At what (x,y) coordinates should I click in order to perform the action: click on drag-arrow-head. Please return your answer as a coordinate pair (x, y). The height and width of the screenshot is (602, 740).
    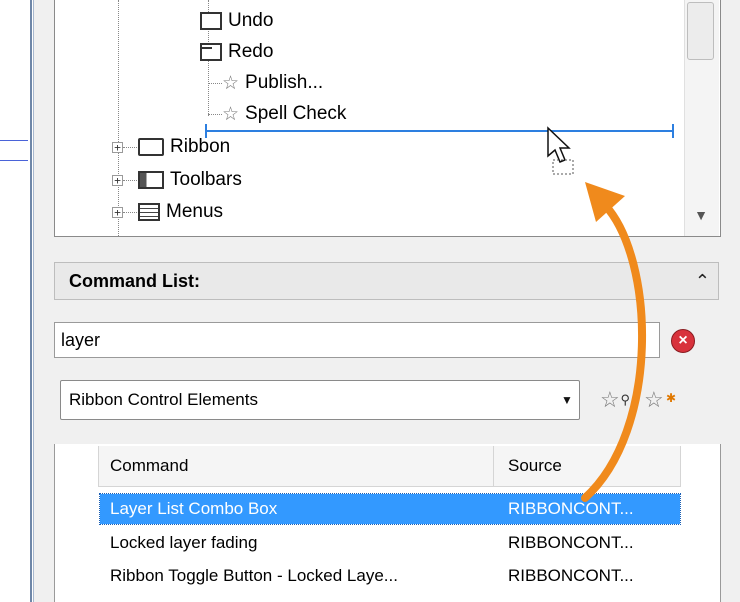
    Looking at the image, I should click on (605, 202).